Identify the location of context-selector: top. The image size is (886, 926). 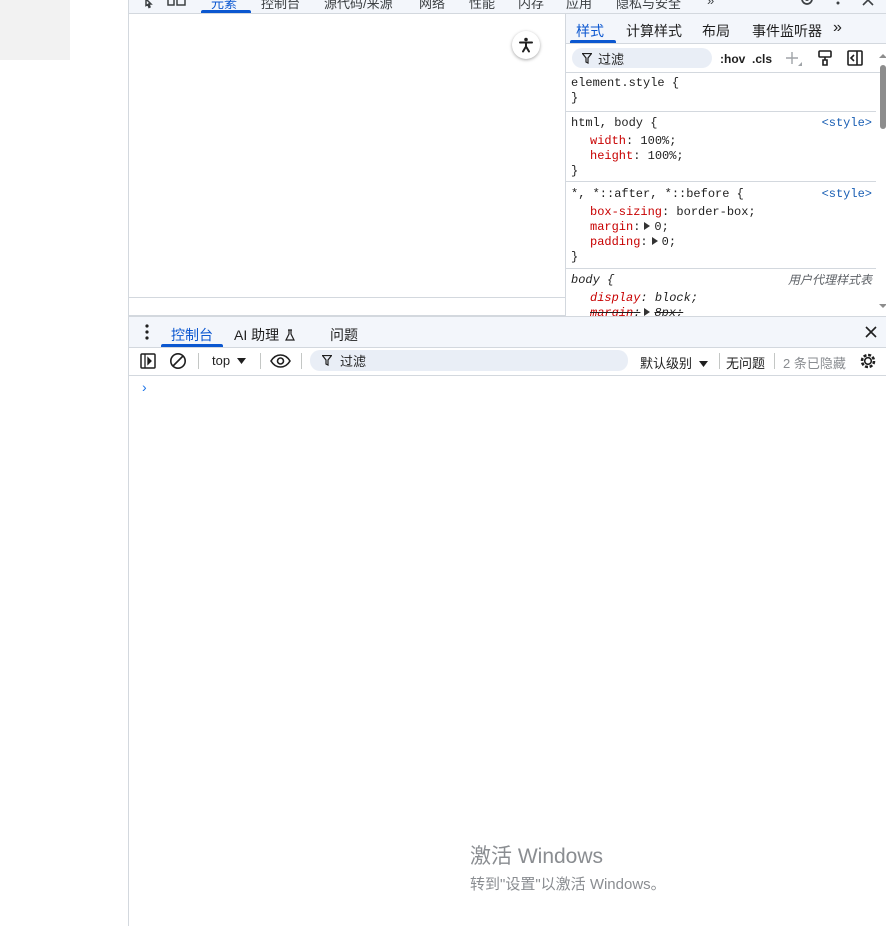
(229, 360).